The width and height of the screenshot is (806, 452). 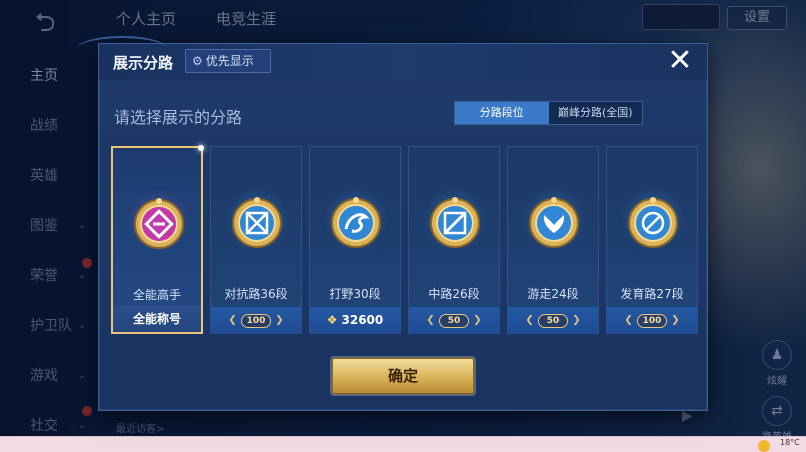 What do you see at coordinates (228, 61) in the screenshot?
I see `priority-display-button: ⚙ 优先显示` at bounding box center [228, 61].